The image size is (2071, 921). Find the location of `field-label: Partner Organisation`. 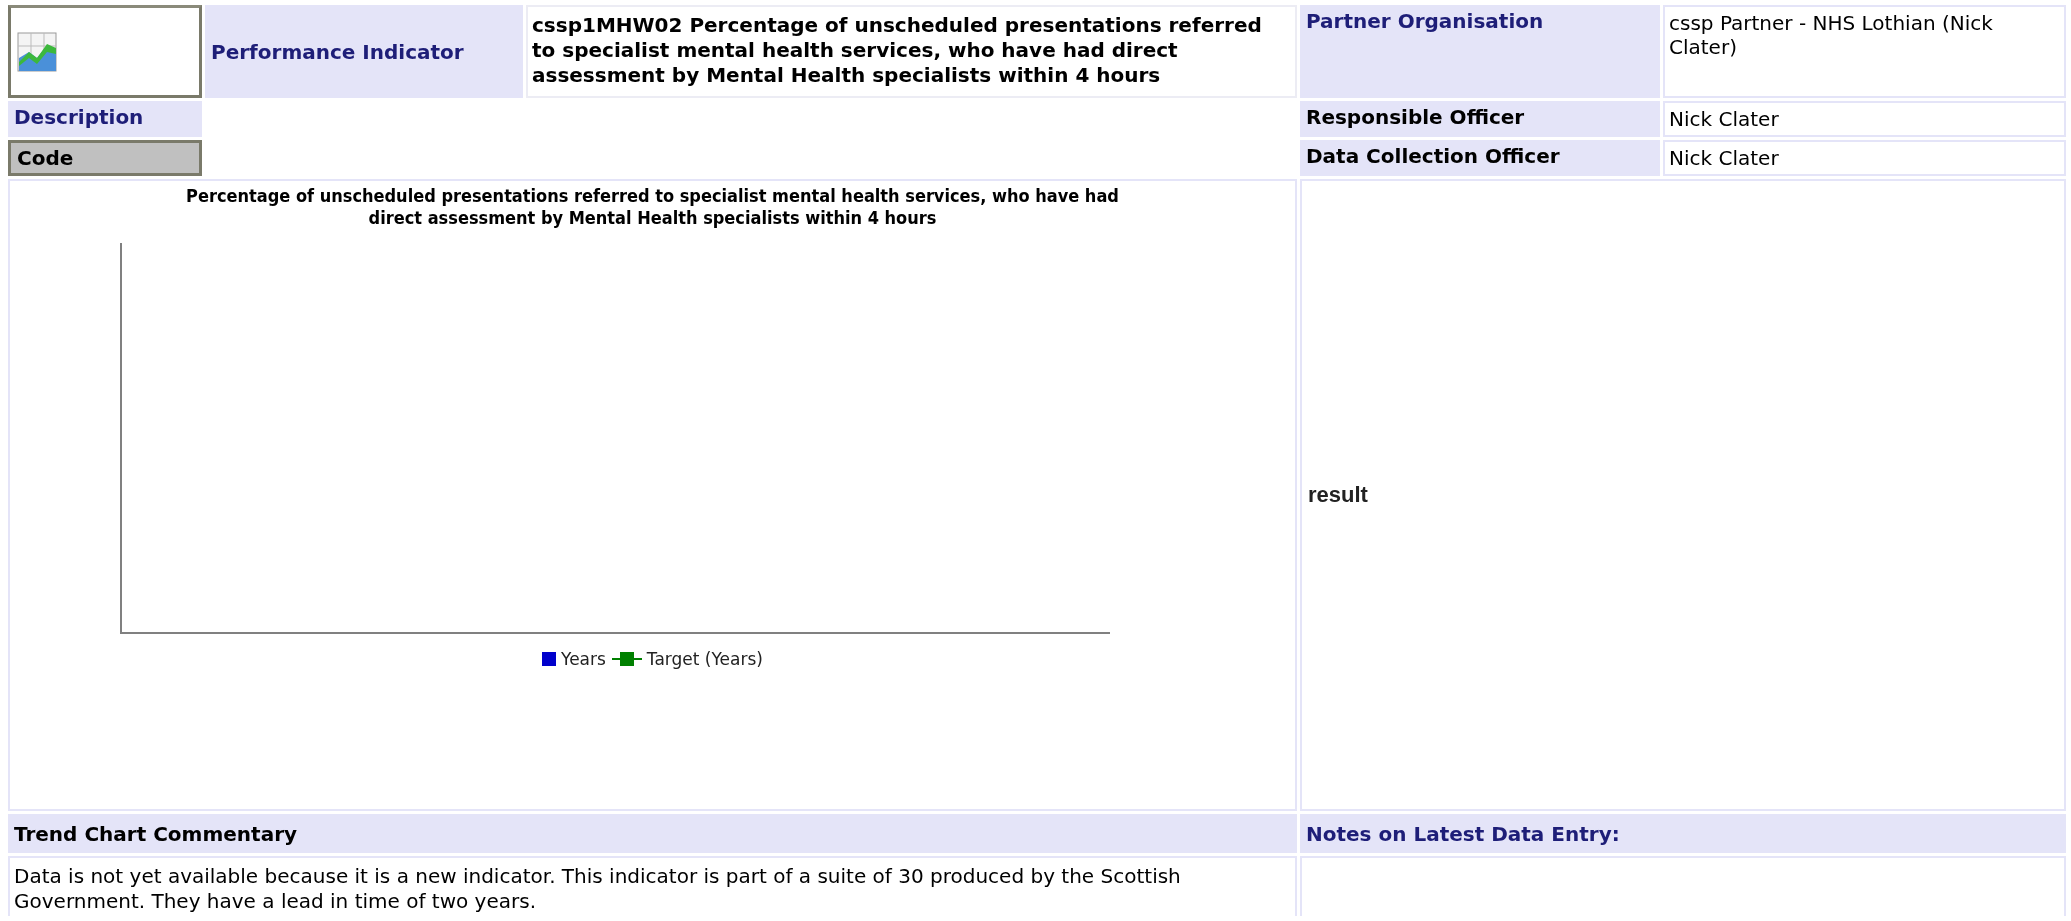

field-label: Partner Organisation is located at coordinates (1480, 51).